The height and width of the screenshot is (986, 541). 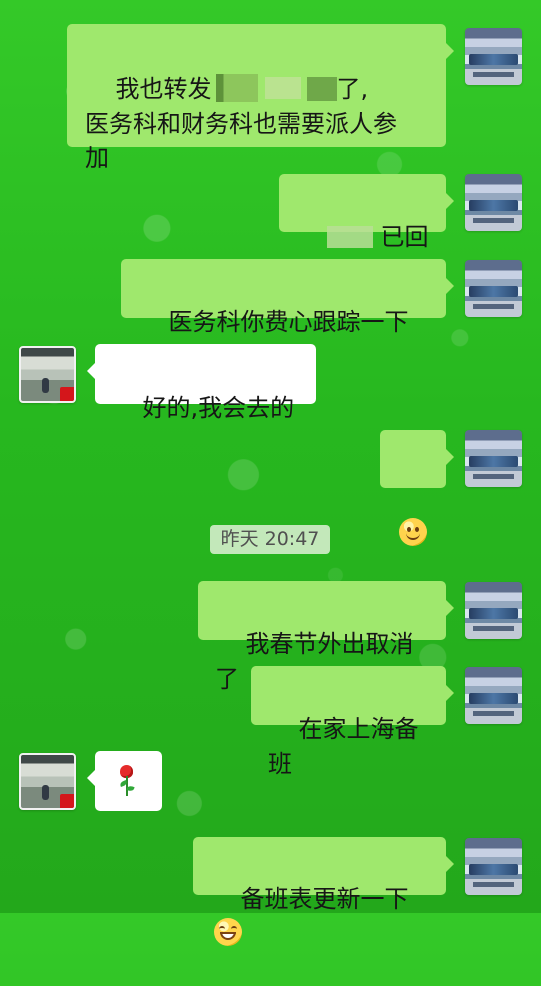 What do you see at coordinates (324, 898) in the screenshot?
I see `message-9-text: 备班表更新一下` at bounding box center [324, 898].